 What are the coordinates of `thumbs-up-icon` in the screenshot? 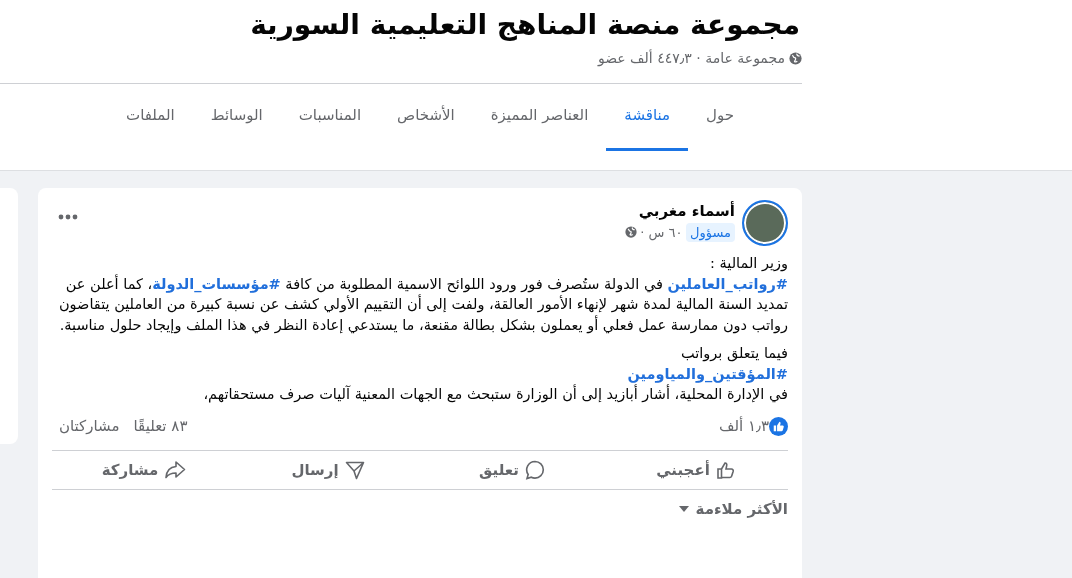 It's located at (725, 469).